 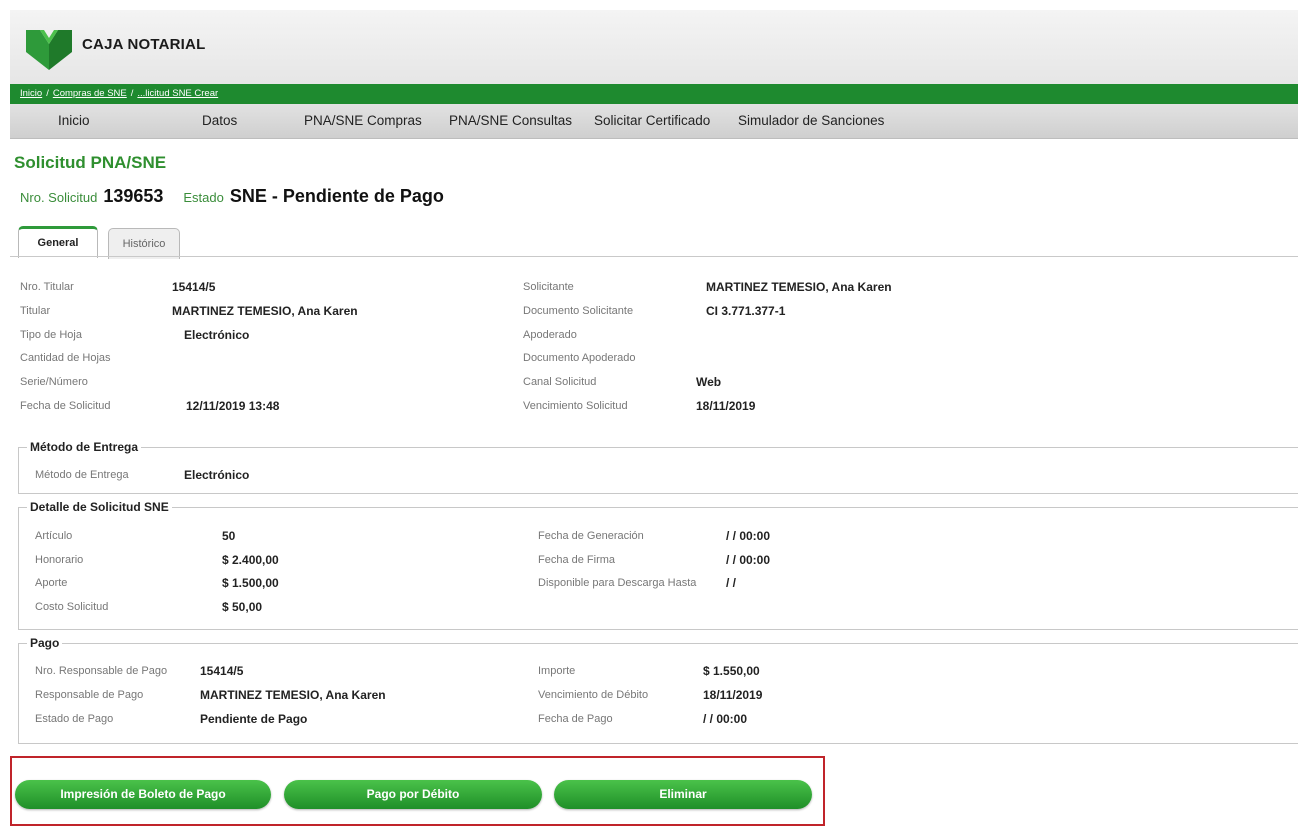 I want to click on field-value-tipo-hoja: Electrónico, so click(x=217, y=335).